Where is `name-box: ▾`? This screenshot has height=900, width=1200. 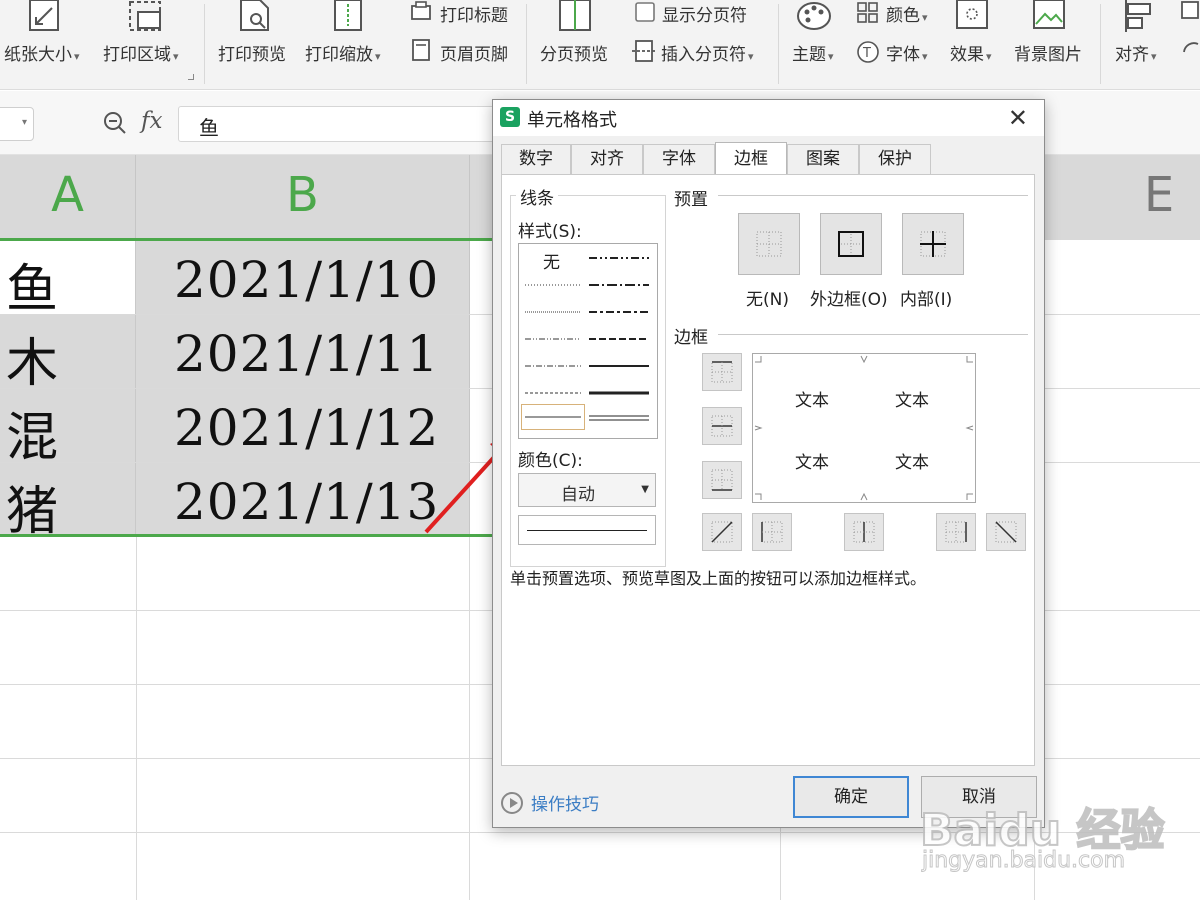 name-box: ▾ is located at coordinates (17, 124).